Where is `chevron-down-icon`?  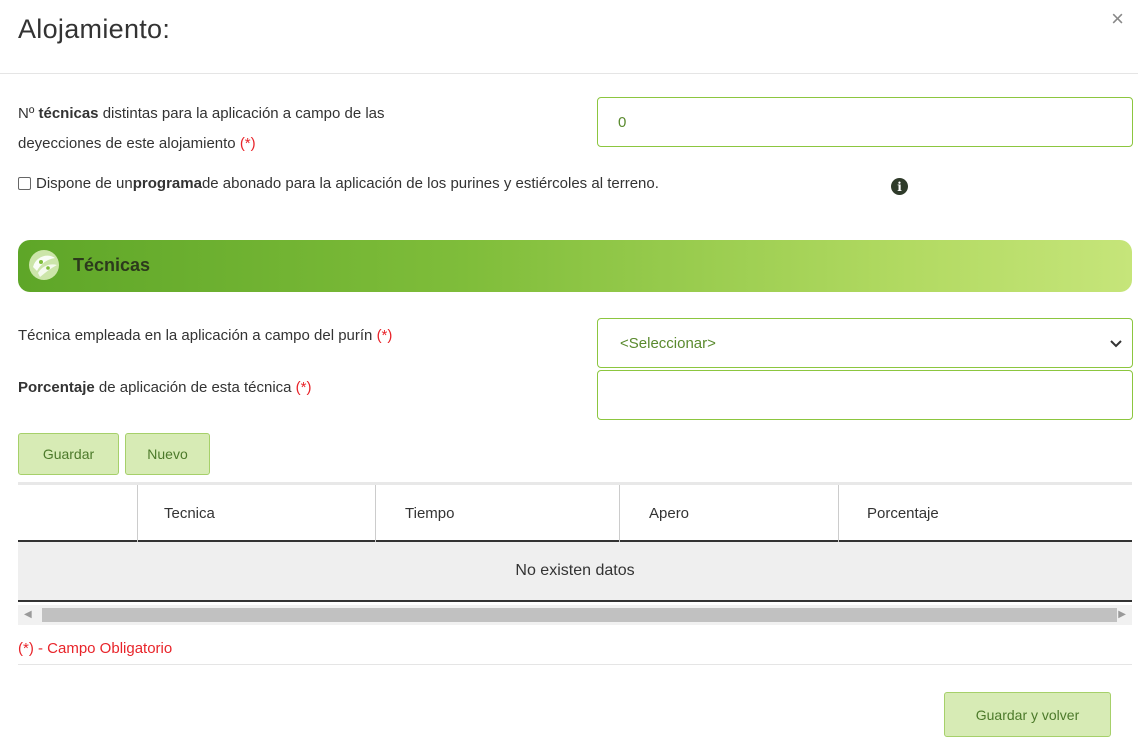 chevron-down-icon is located at coordinates (1116, 344).